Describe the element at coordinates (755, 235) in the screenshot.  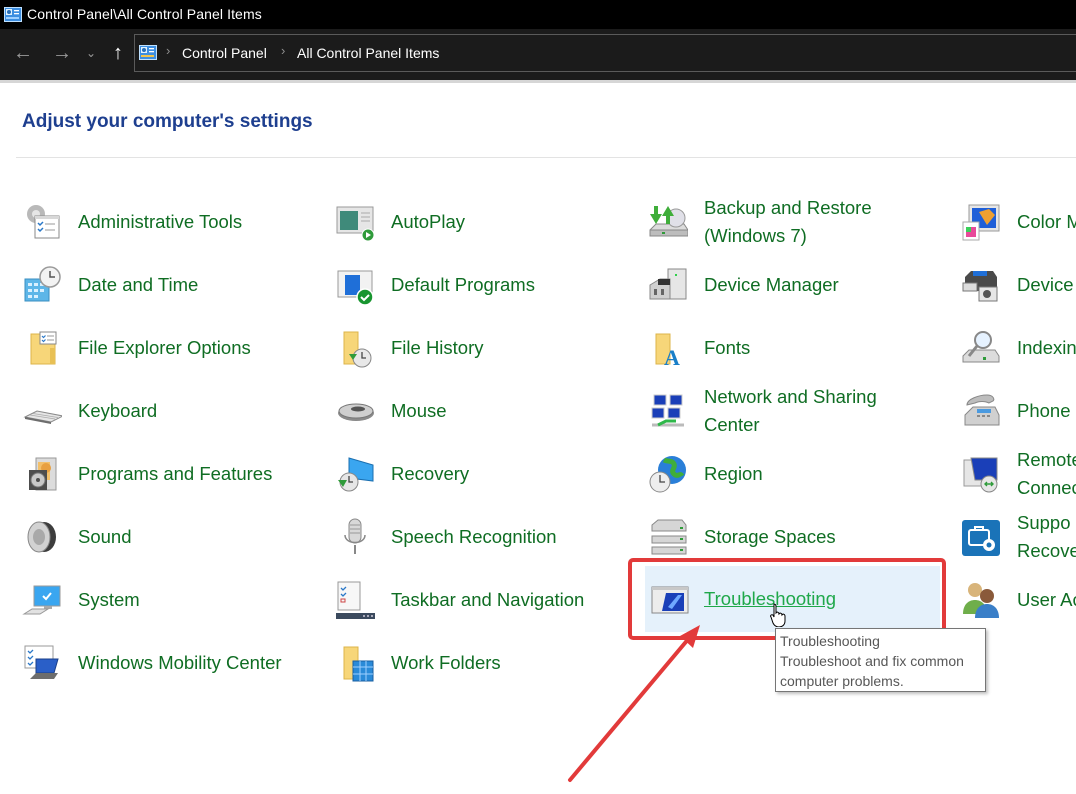
I see `item-label-line2: (Windows 7)` at that location.